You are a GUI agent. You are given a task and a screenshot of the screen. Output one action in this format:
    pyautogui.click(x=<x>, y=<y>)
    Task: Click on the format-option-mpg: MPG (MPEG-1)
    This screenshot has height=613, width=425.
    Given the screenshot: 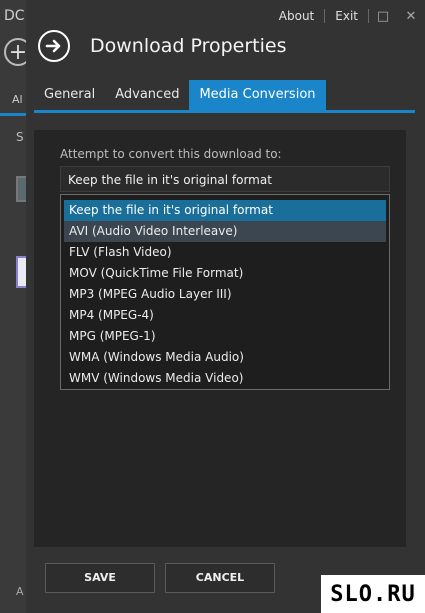 What is the action you would take?
    pyautogui.click(x=225, y=336)
    